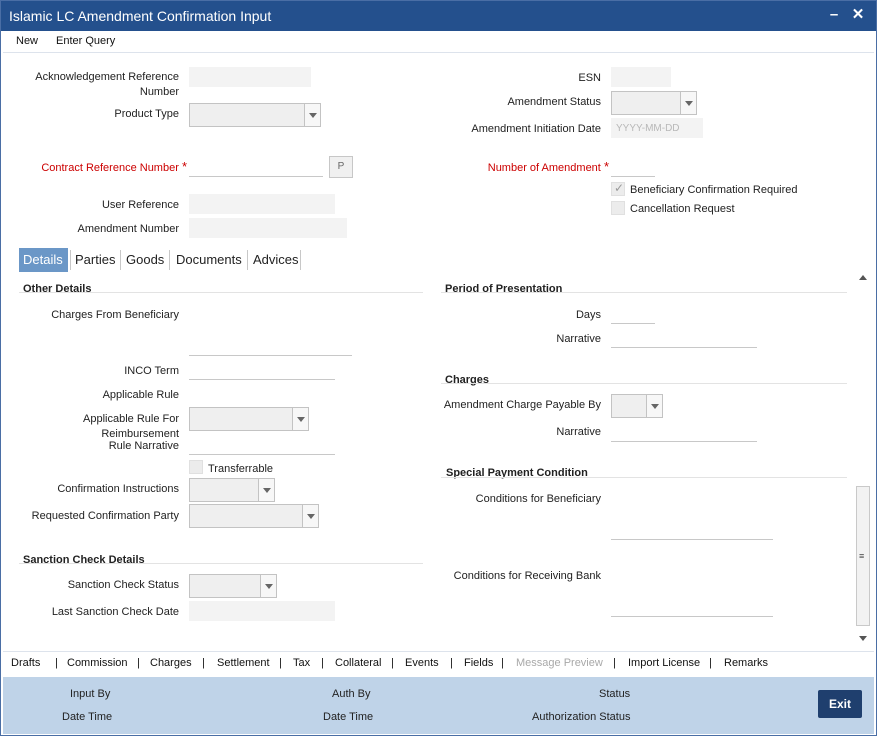 The image size is (877, 736). I want to click on last-sanction-check-date-field, so click(262, 611).